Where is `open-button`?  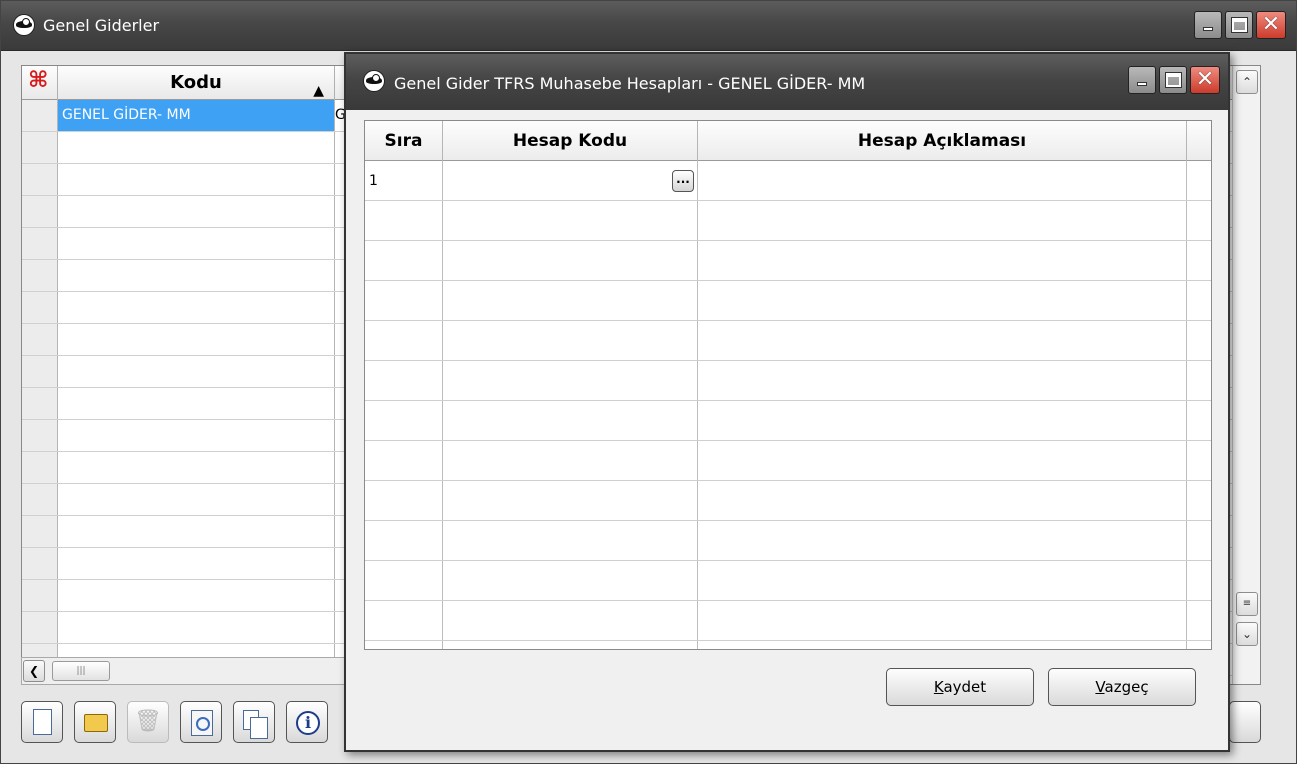
open-button is located at coordinates (95, 722).